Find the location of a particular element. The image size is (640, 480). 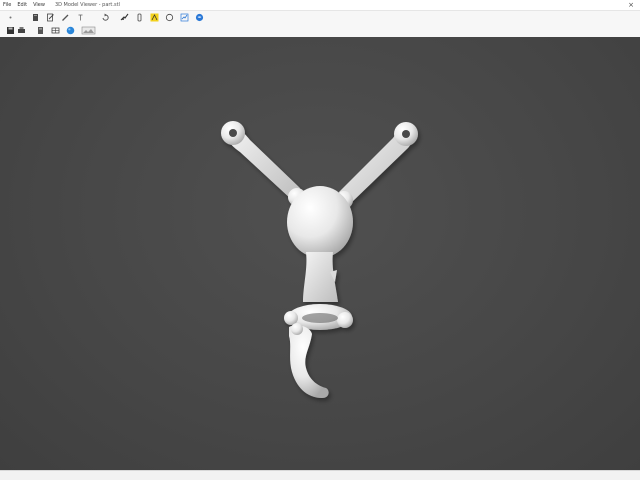

chart-edit-icon is located at coordinates (184, 17).